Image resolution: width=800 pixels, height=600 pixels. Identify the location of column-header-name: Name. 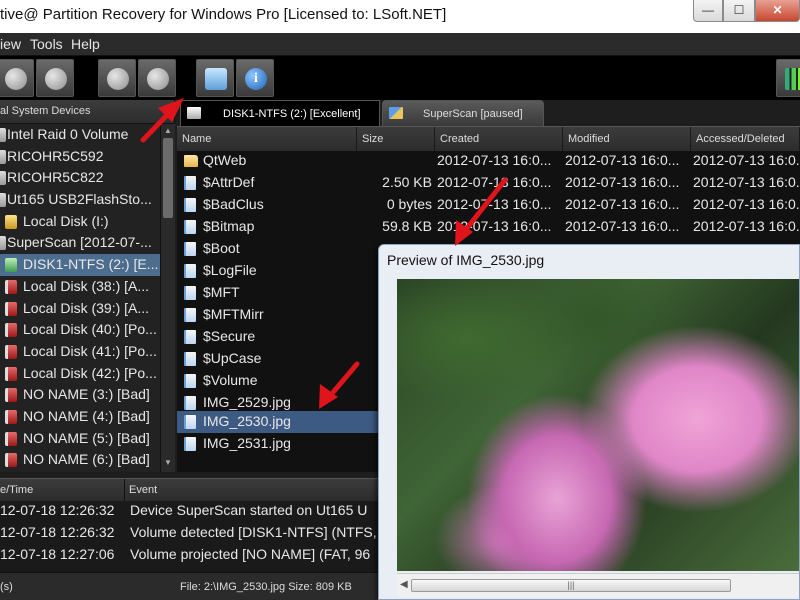
(267, 139).